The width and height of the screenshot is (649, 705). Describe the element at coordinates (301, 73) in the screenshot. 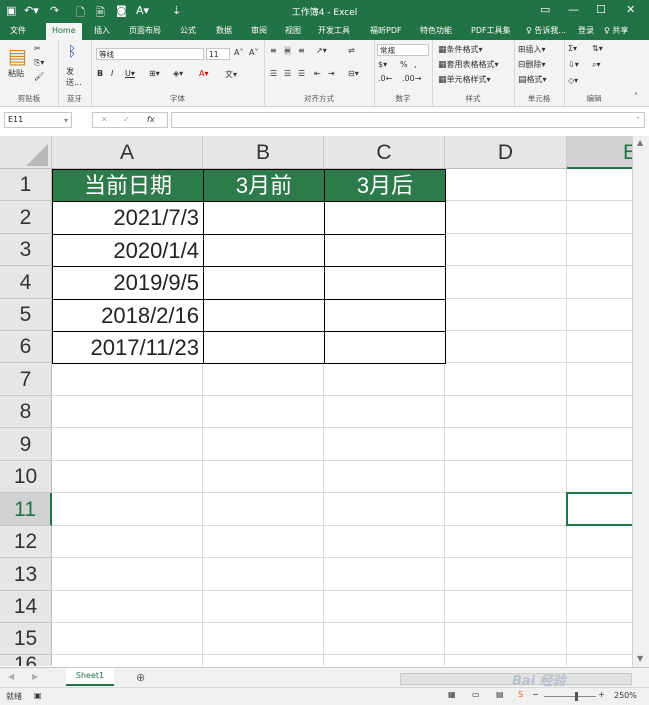

I see `align-right-icon: ☰` at that location.